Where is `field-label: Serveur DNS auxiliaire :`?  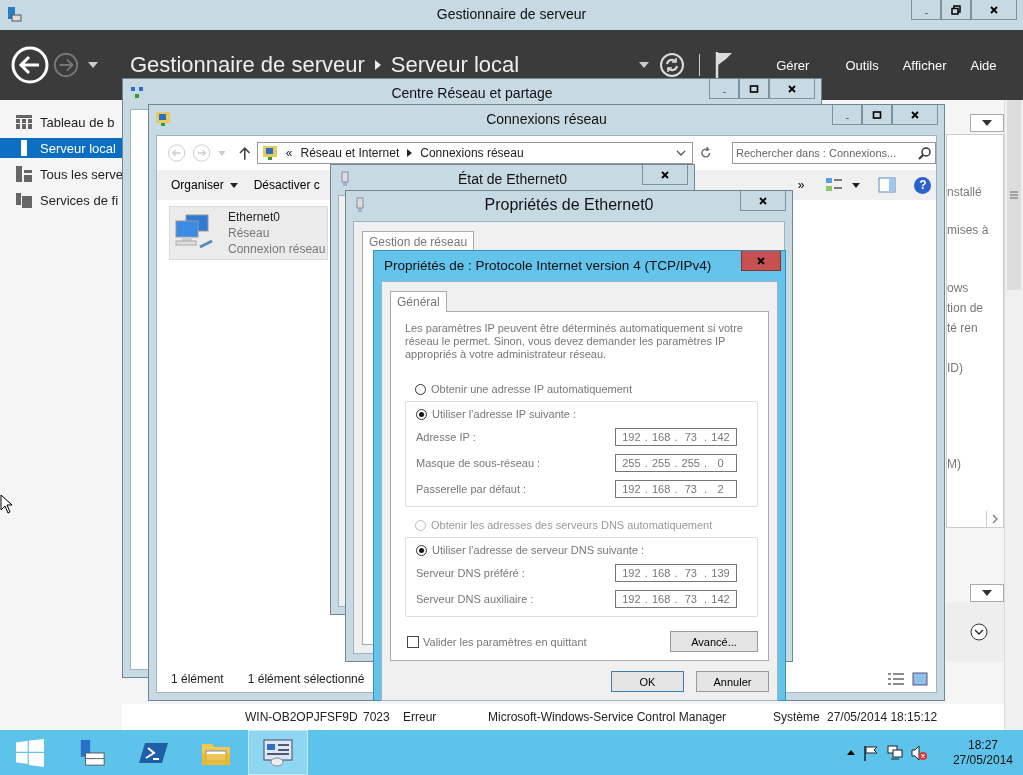 field-label: Serveur DNS auxiliaire : is located at coordinates (475, 599).